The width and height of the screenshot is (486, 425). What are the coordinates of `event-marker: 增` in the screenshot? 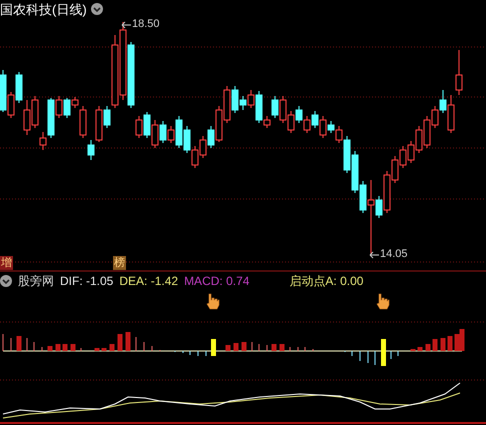 It's located at (6, 263).